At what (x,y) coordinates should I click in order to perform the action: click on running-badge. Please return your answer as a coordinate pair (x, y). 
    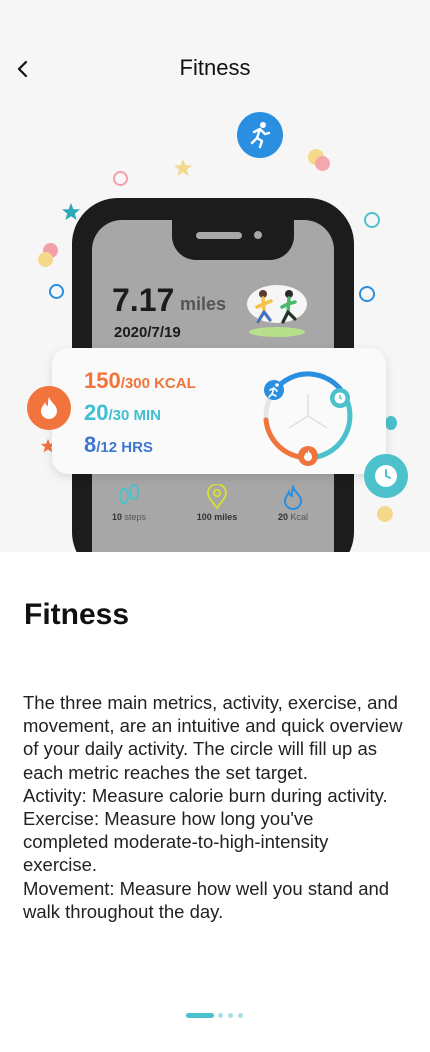
    Looking at the image, I should click on (260, 135).